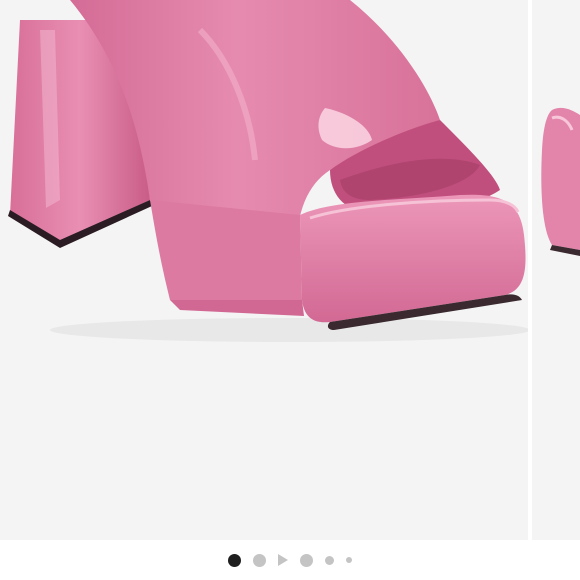  Describe the element at coordinates (560, 181) in the screenshot. I see `next-shoe-image` at that location.